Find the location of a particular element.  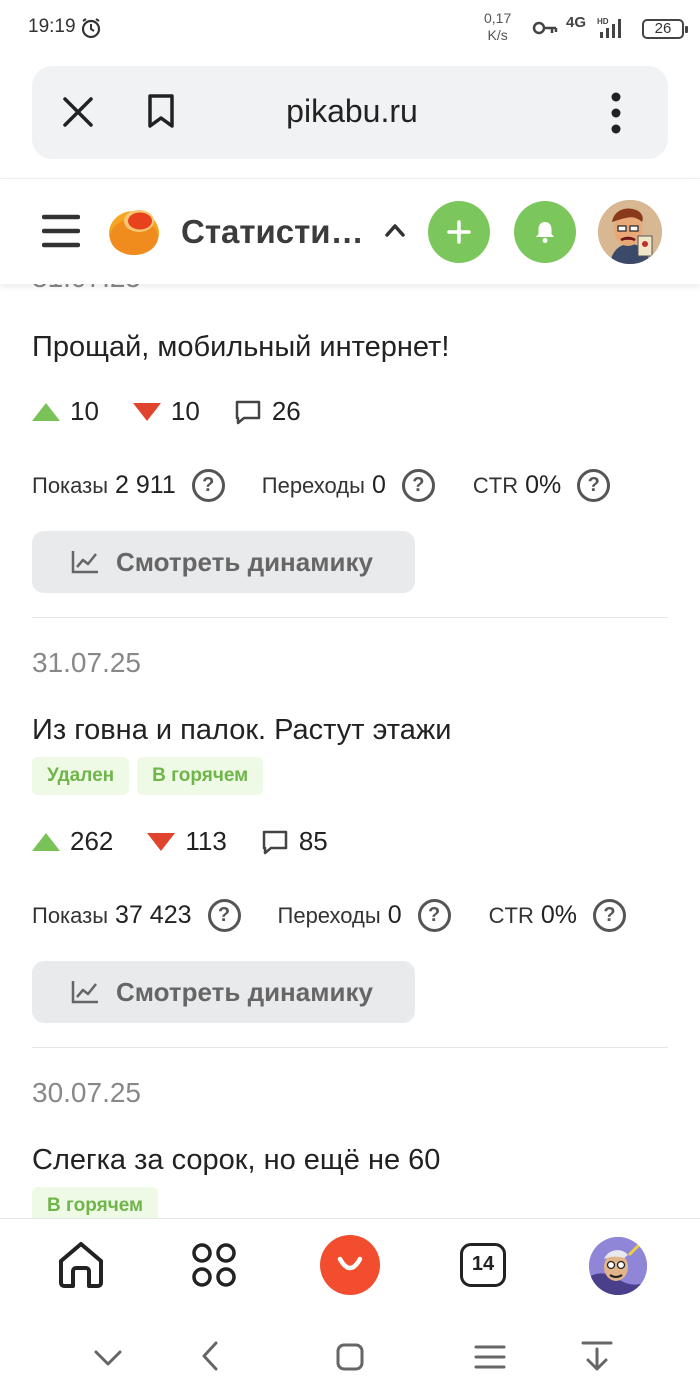

views-value: 2 911 is located at coordinates (145, 485).